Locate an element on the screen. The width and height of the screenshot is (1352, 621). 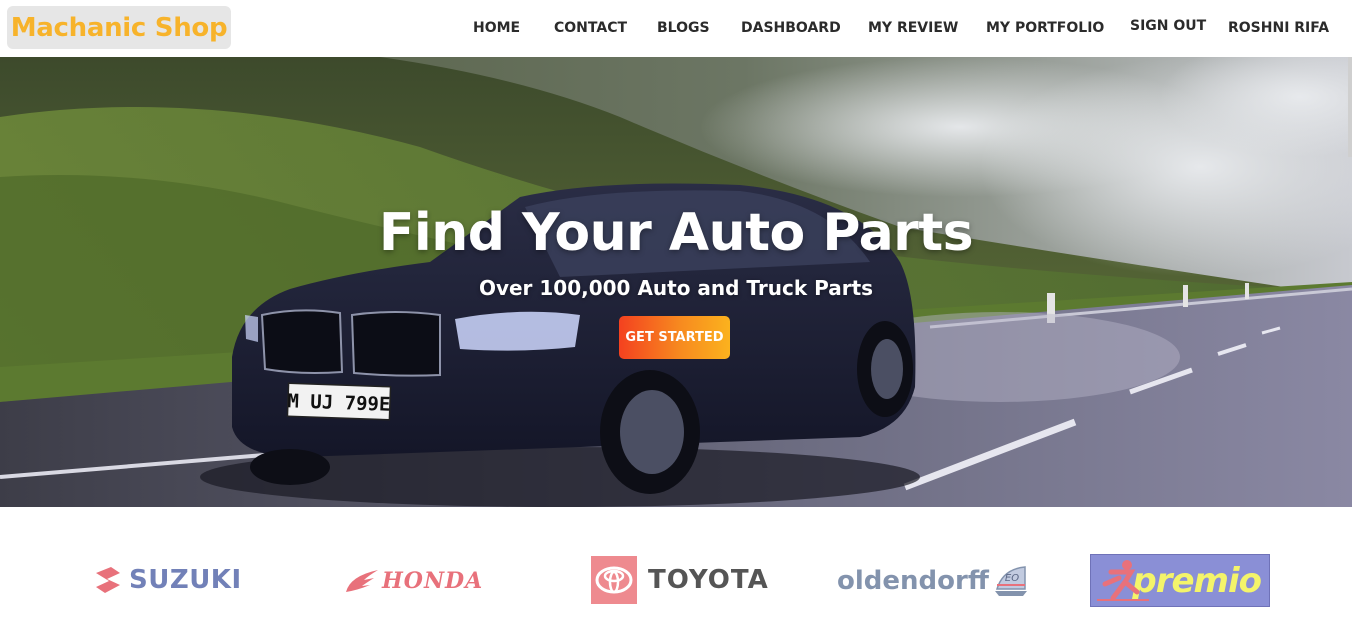
honda-wing-icon is located at coordinates (362, 581).